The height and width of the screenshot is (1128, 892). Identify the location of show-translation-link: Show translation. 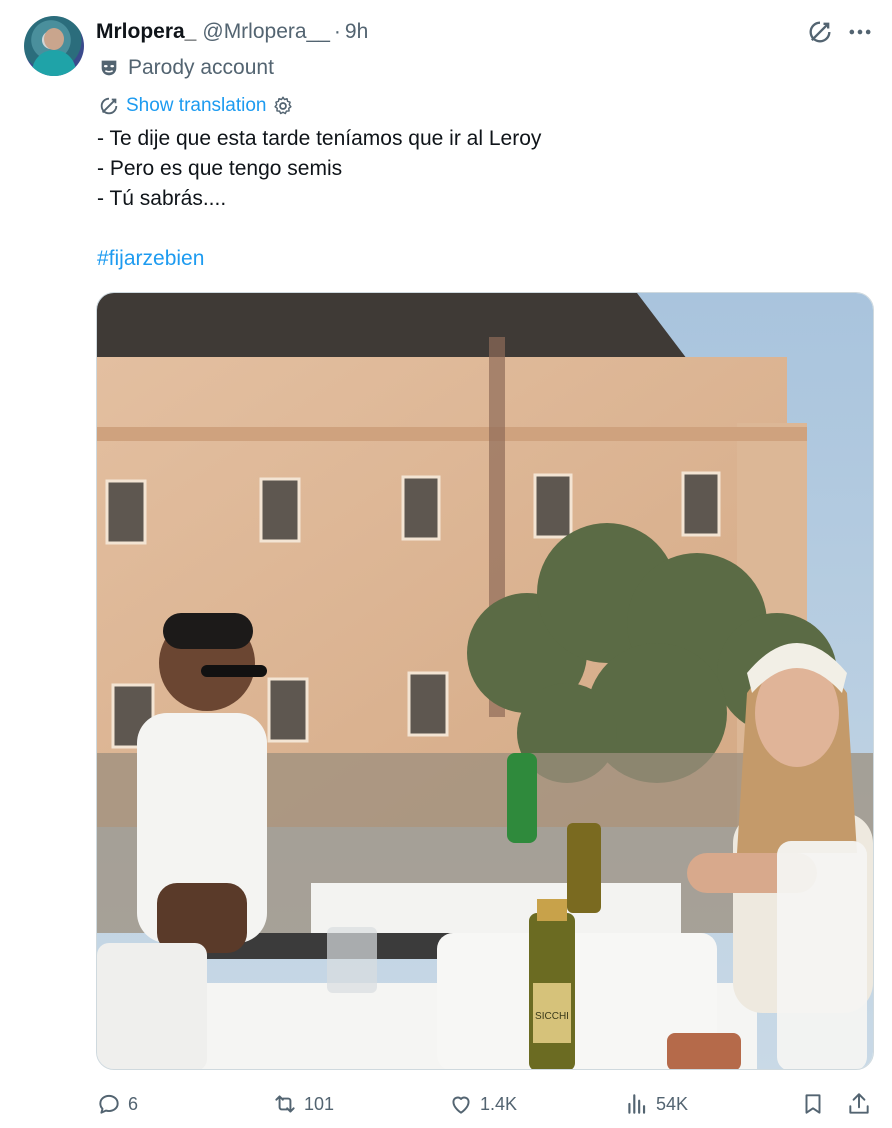
(196, 106).